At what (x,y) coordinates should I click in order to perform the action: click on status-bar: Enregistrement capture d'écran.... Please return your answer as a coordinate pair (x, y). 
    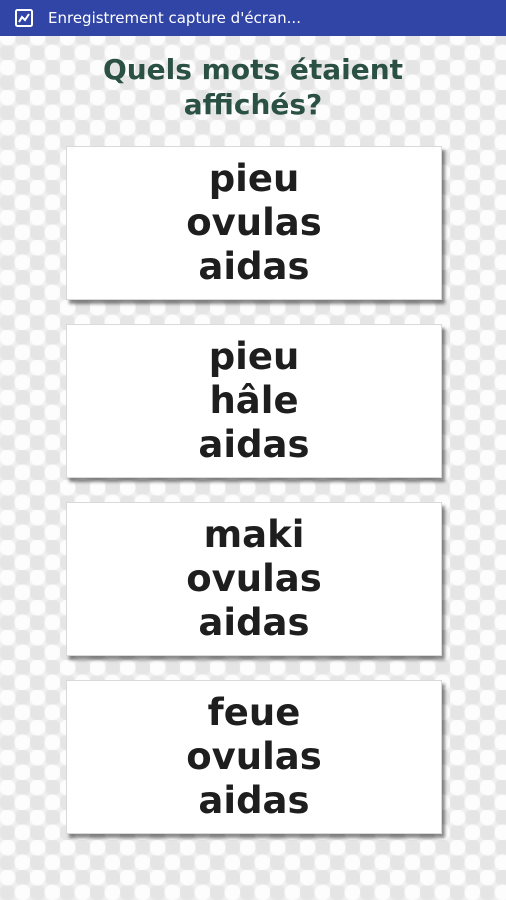
    Looking at the image, I should click on (253, 18).